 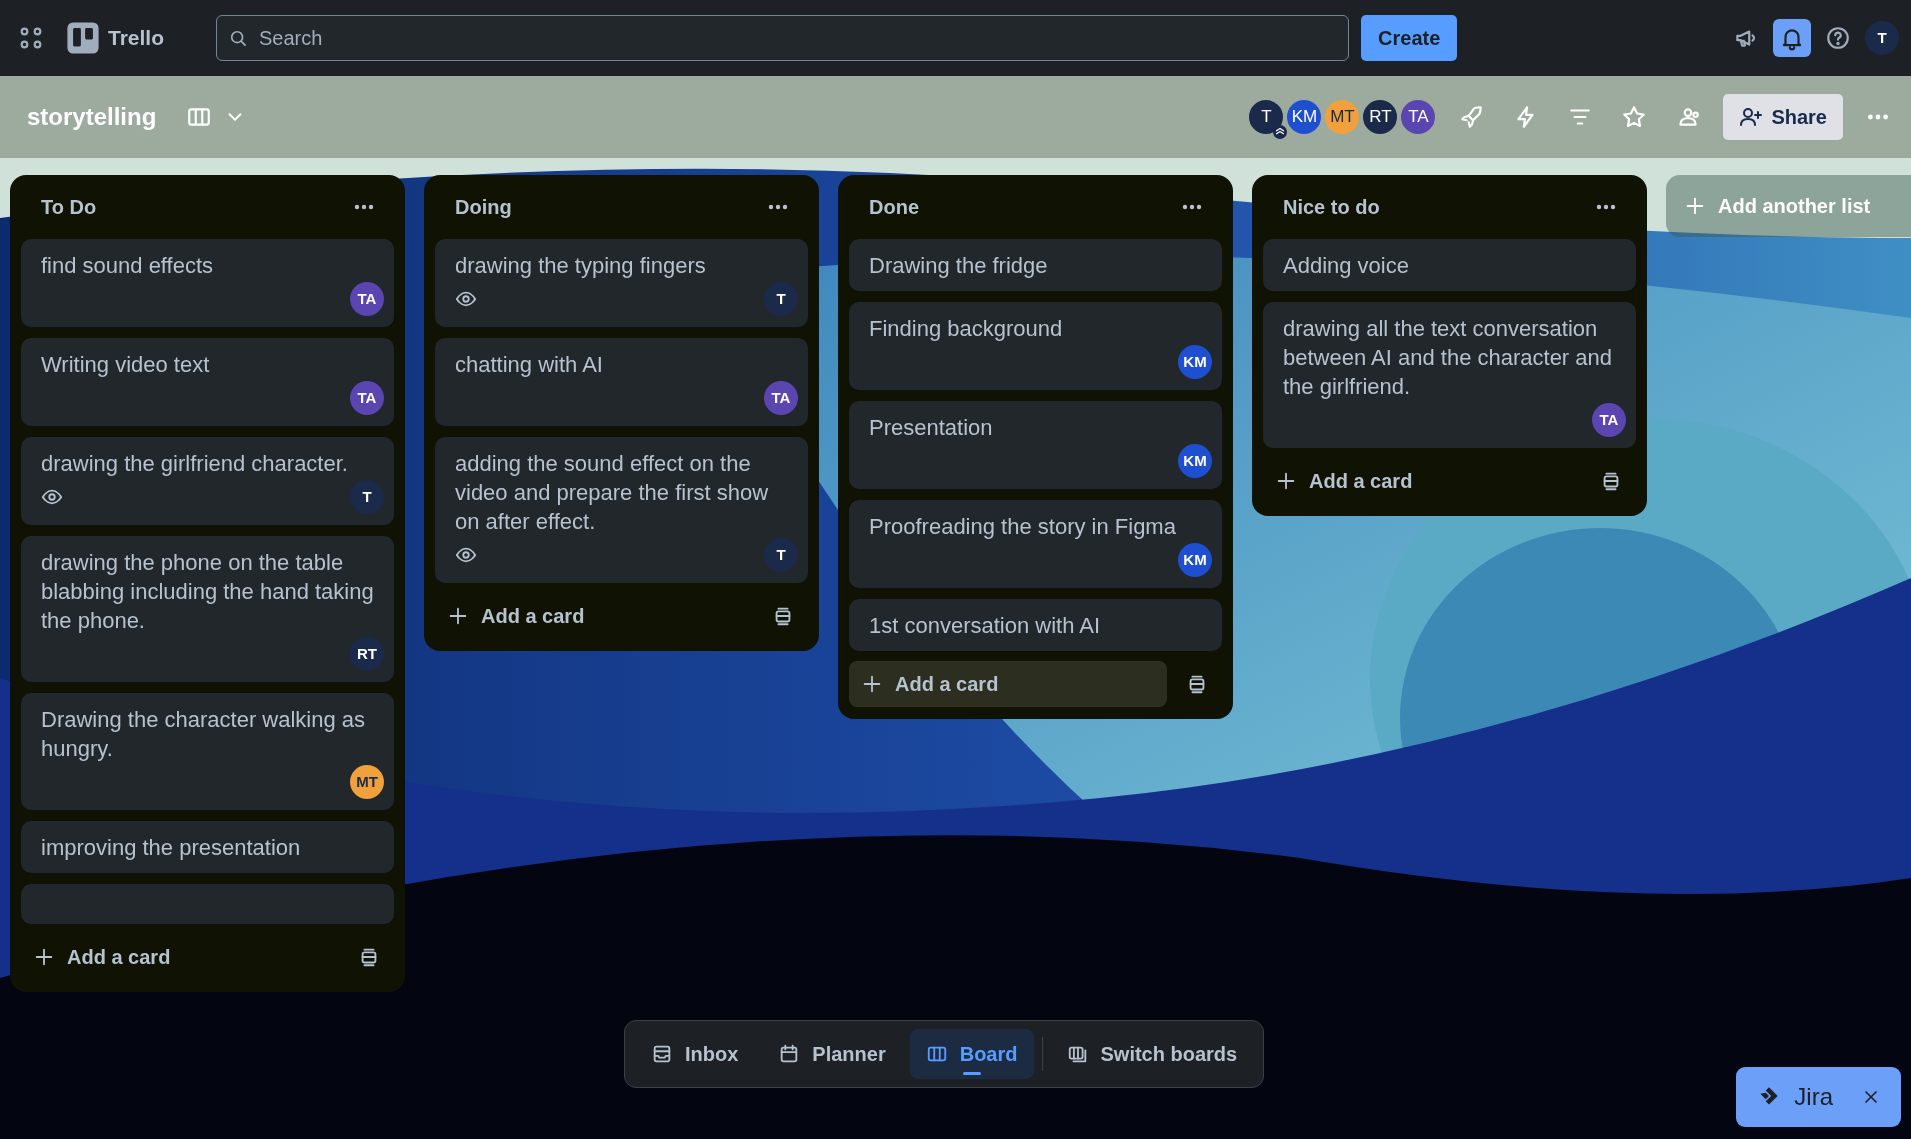 What do you see at coordinates (959, 266) in the screenshot?
I see `card-title: Drawing the fridge` at bounding box center [959, 266].